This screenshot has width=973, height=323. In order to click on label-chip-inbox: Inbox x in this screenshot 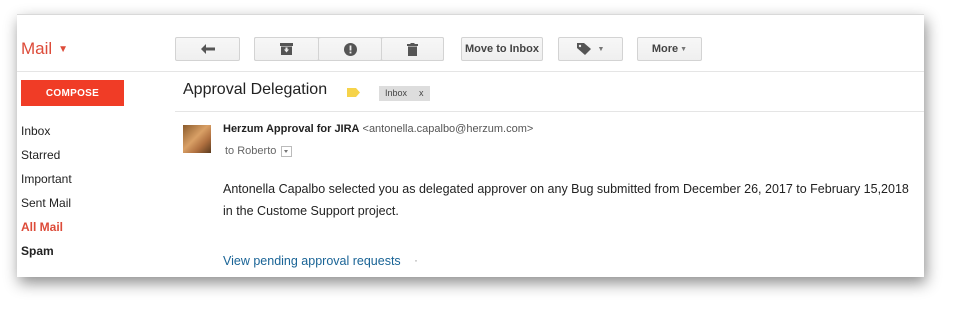, I will do `click(404, 93)`.